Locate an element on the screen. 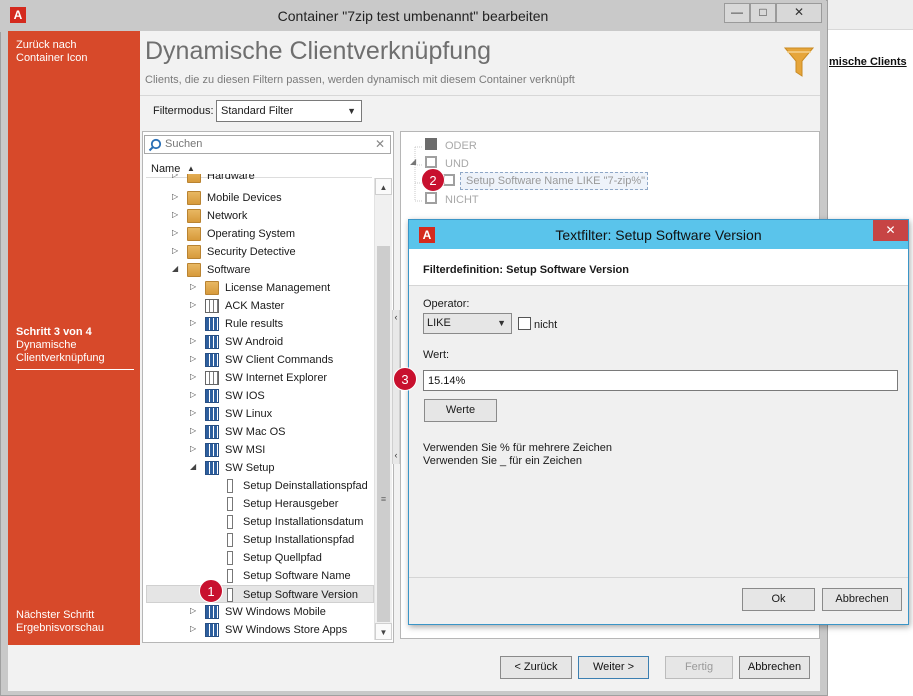 This screenshot has height=696, width=913. tree-row-ack-master: ▷ ACK Master is located at coordinates (260, 306).